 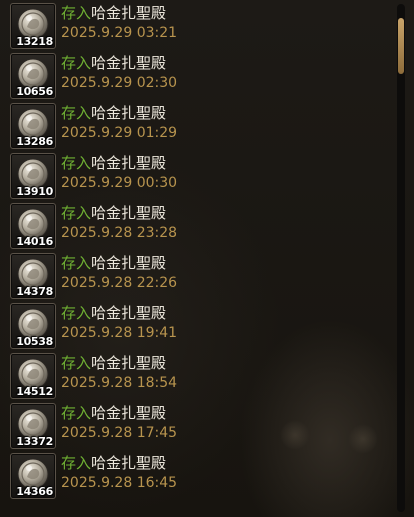 What do you see at coordinates (34, 241) in the screenshot?
I see `item-quantity: 14016` at bounding box center [34, 241].